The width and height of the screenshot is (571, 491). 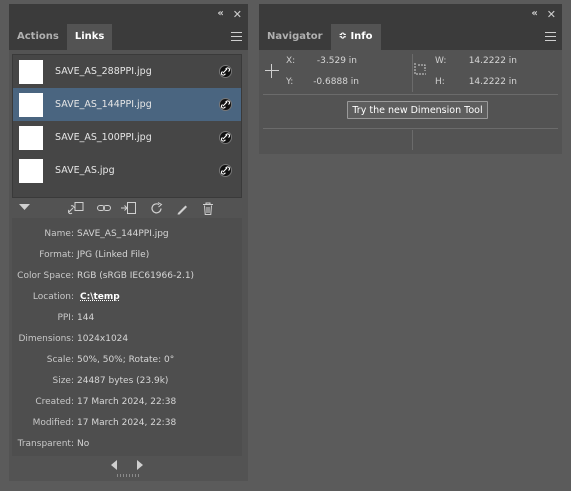 I want to click on h-value: 14.2222 in, so click(x=492, y=82).